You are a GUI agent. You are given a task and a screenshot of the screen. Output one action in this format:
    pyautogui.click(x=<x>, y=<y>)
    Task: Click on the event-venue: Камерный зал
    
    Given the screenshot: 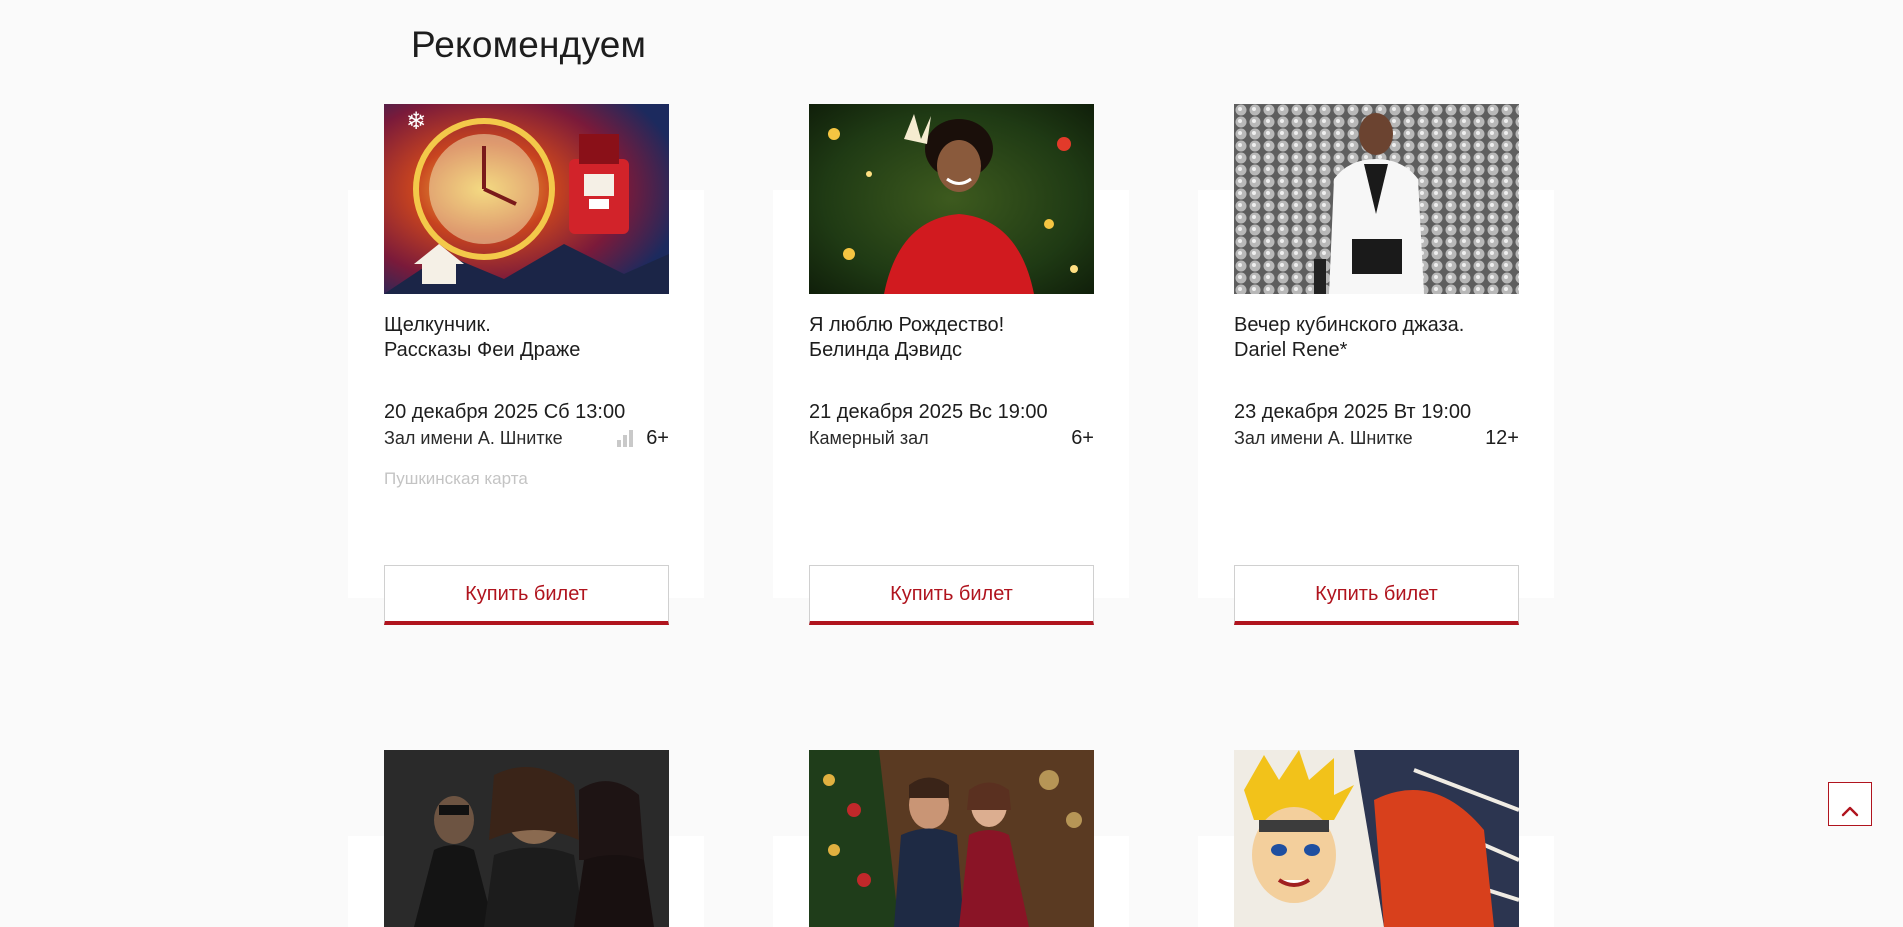 What is the action you would take?
    pyautogui.click(x=869, y=438)
    